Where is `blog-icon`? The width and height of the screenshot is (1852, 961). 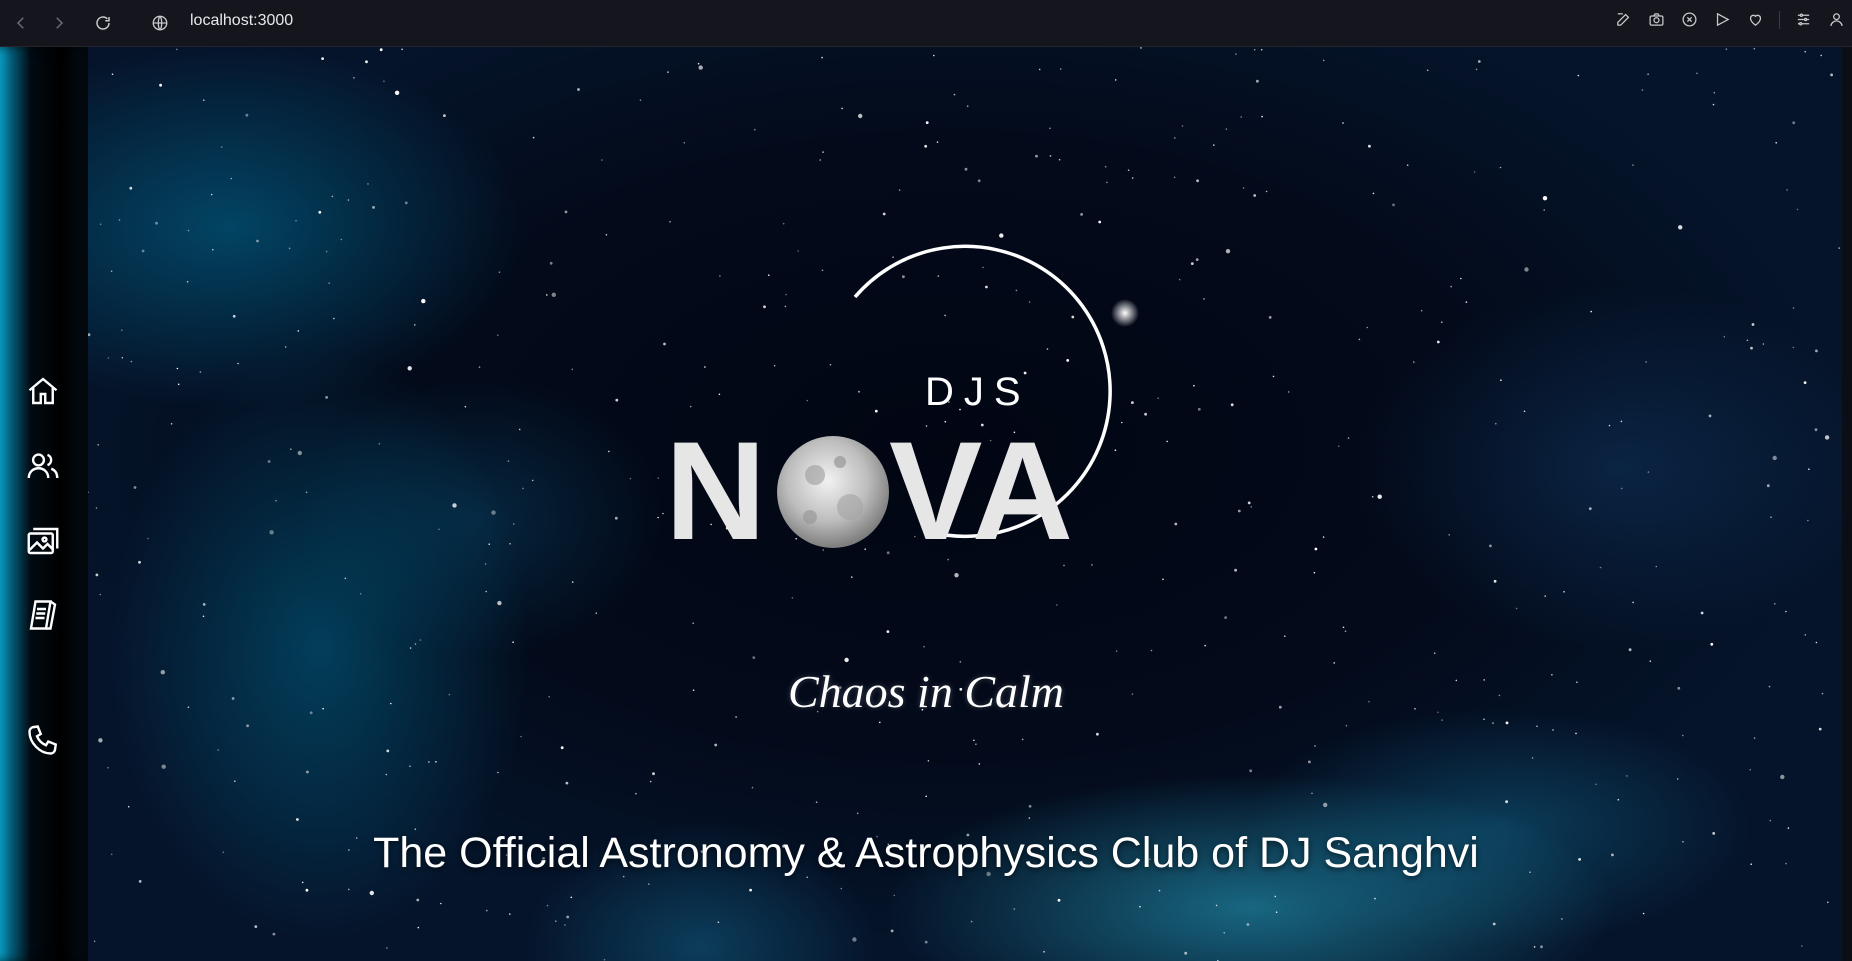
blog-icon is located at coordinates (43, 615).